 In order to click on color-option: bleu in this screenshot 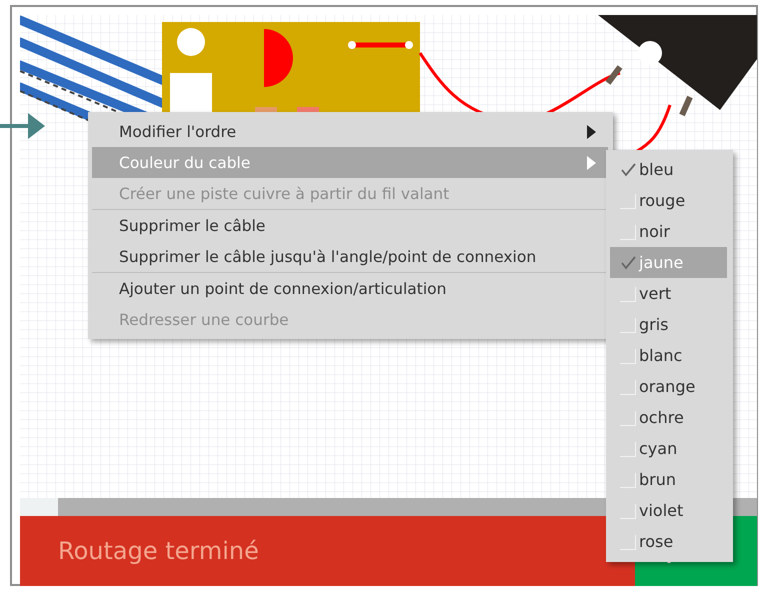, I will do `click(668, 169)`.